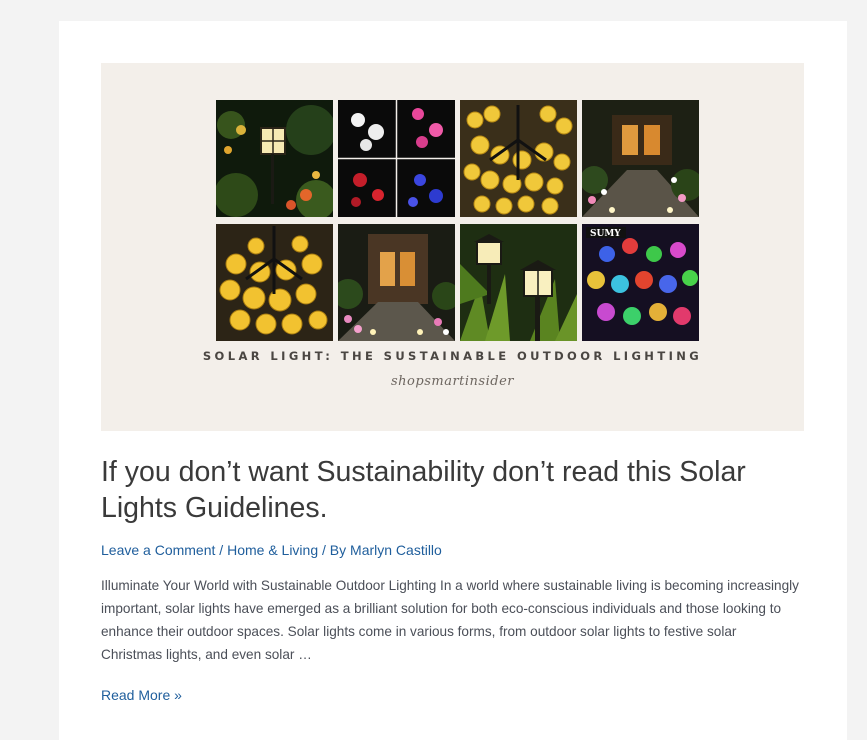  Describe the element at coordinates (640, 158) in the screenshot. I see `photo-house-path-lights` at that location.